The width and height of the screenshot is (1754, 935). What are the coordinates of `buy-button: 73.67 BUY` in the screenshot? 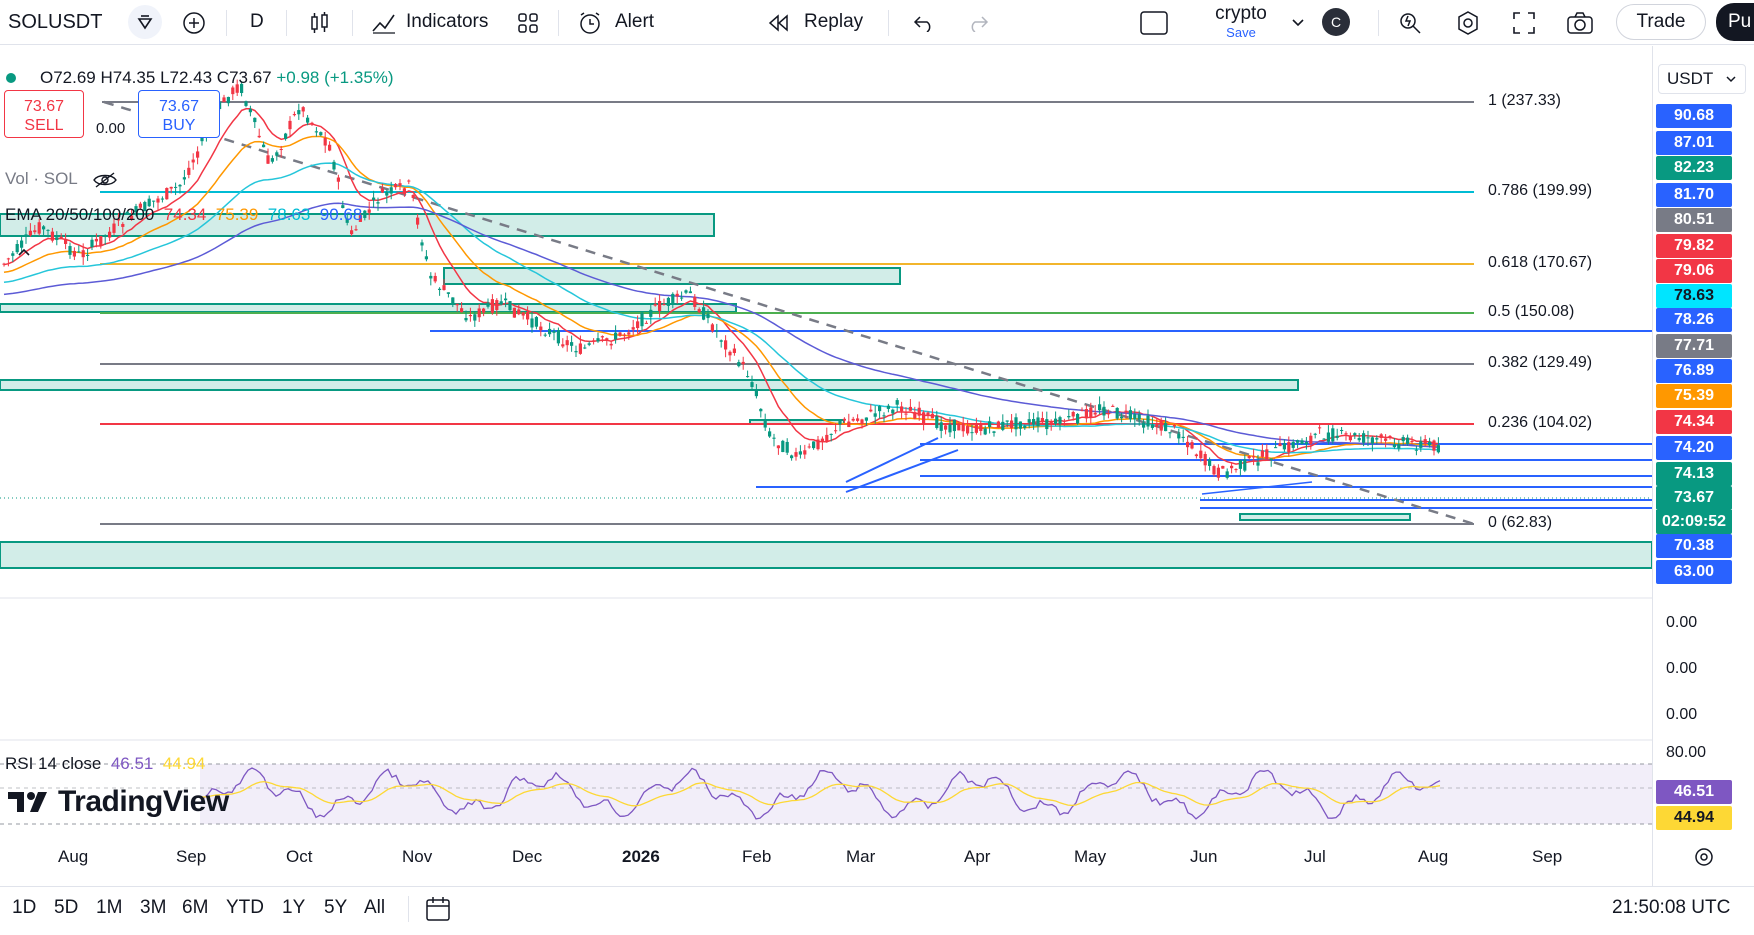 It's located at (179, 114).